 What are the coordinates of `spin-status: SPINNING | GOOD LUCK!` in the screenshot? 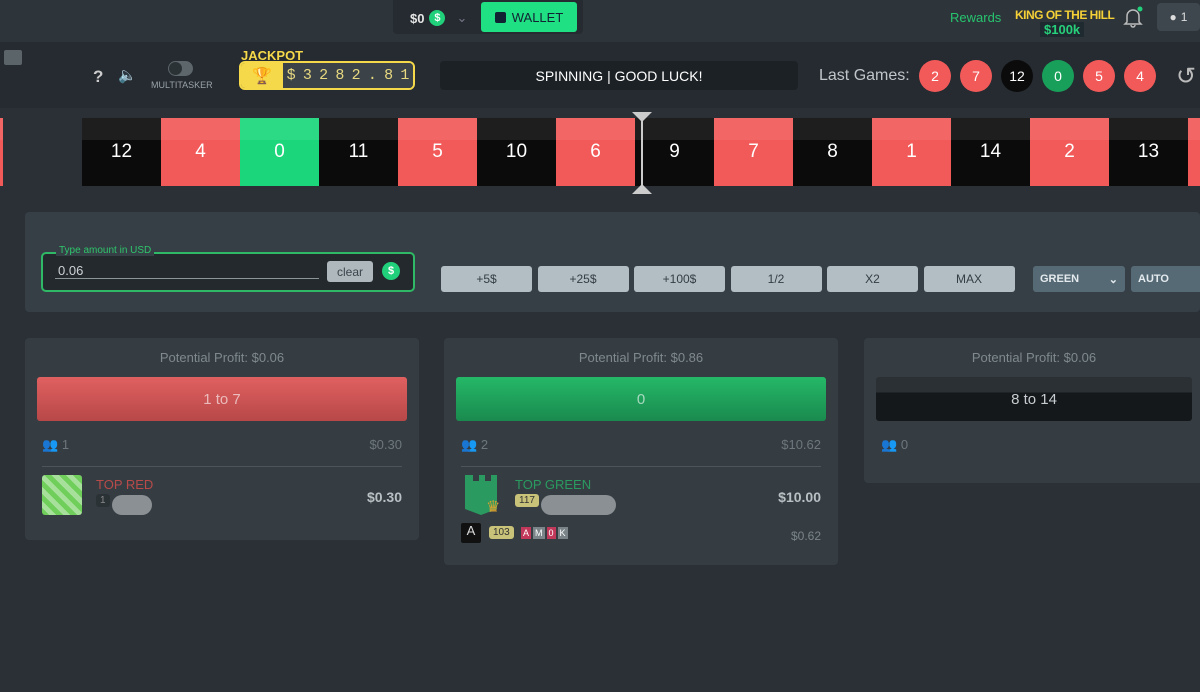 It's located at (619, 75).